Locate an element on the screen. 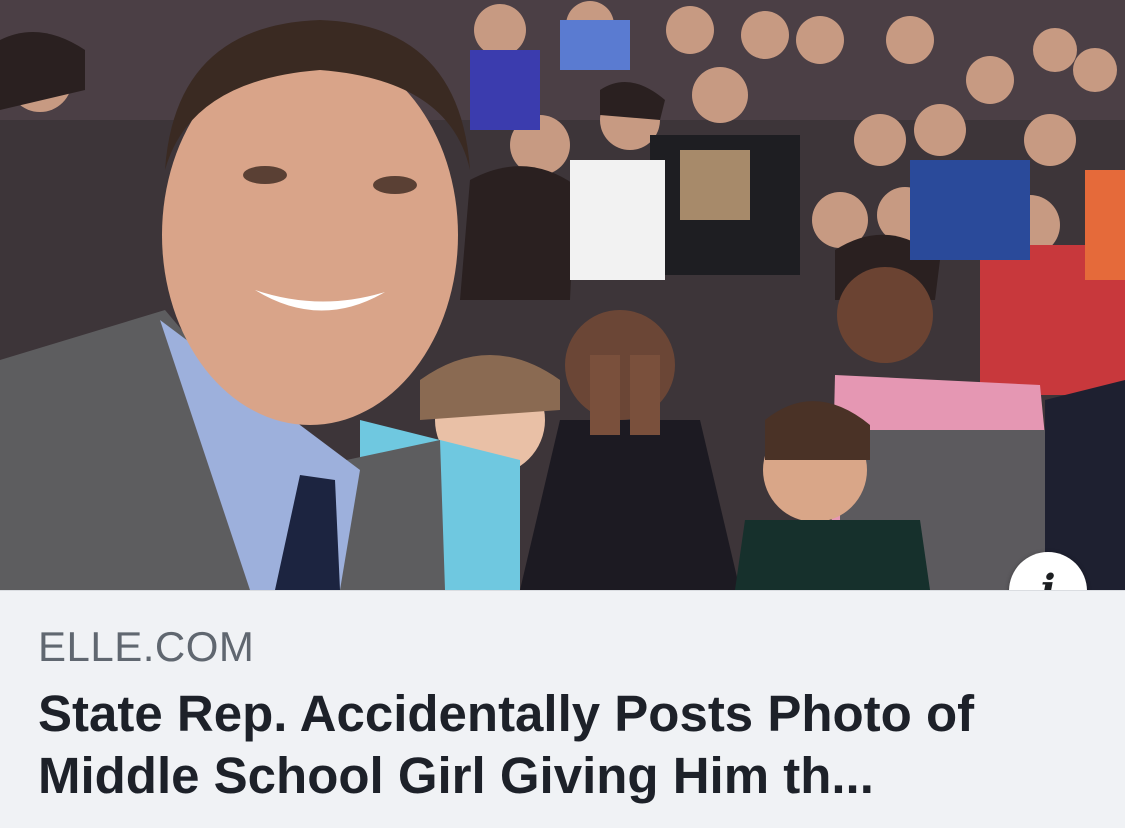 The image size is (1125, 828). source-domain: ELLE.COM is located at coordinates (146, 646).